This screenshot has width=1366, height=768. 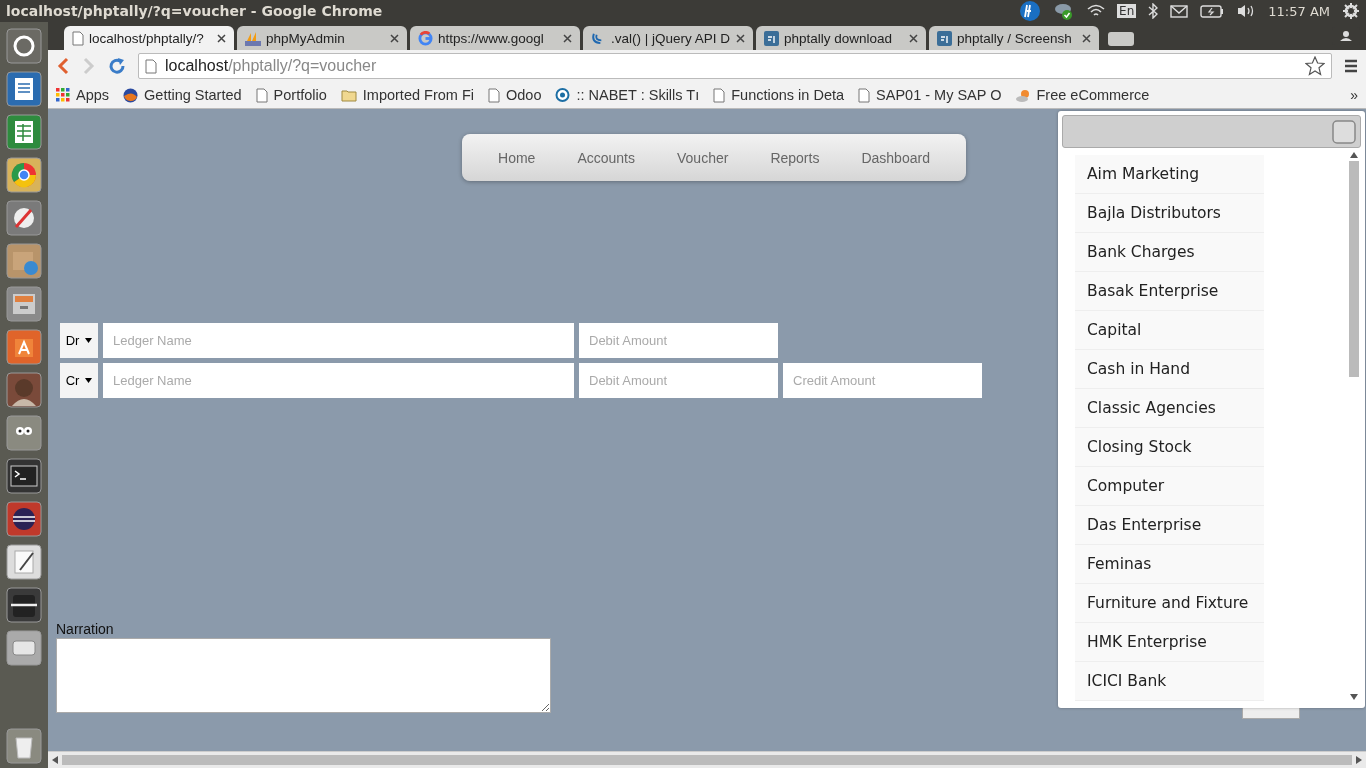 I want to click on globe-icon, so click(x=563, y=95).